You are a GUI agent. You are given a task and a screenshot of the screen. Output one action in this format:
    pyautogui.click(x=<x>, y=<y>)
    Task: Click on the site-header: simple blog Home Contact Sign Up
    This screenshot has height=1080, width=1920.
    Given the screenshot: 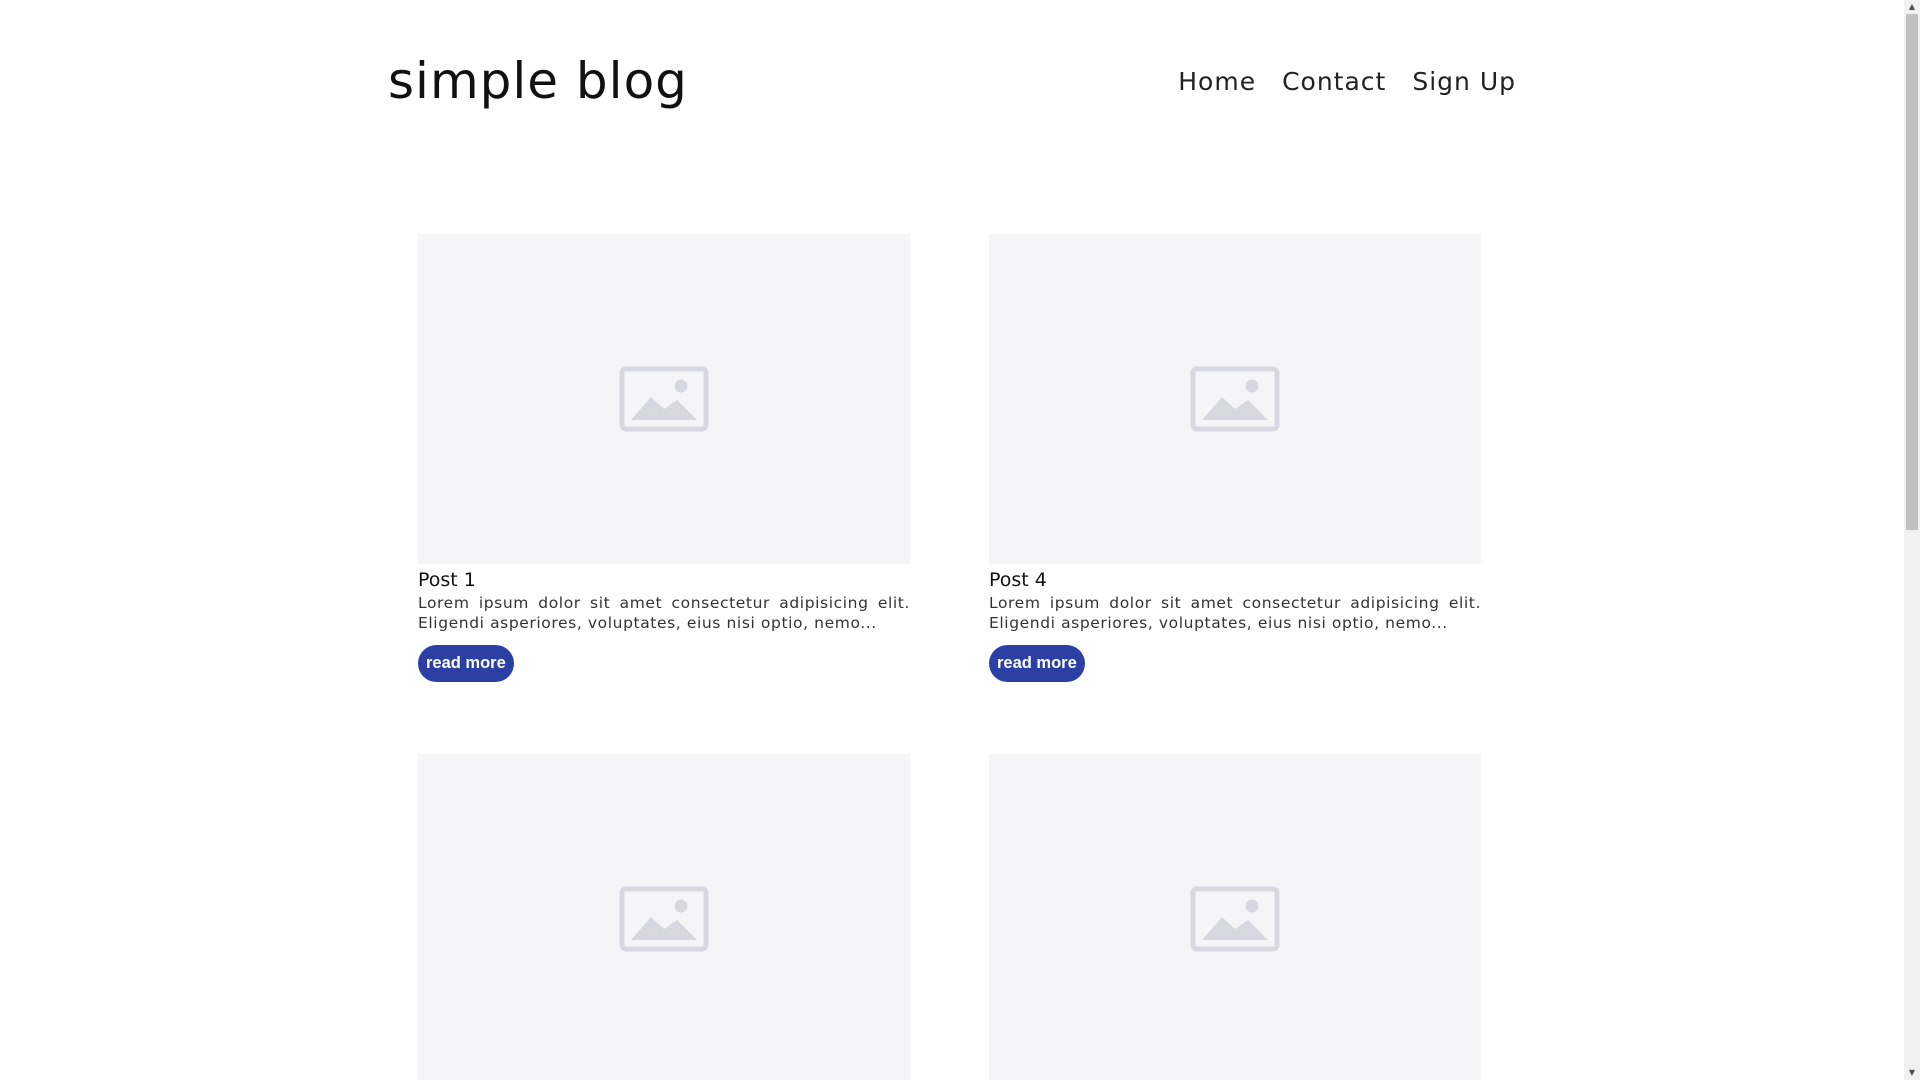 What is the action you would take?
    pyautogui.click(x=952, y=81)
    